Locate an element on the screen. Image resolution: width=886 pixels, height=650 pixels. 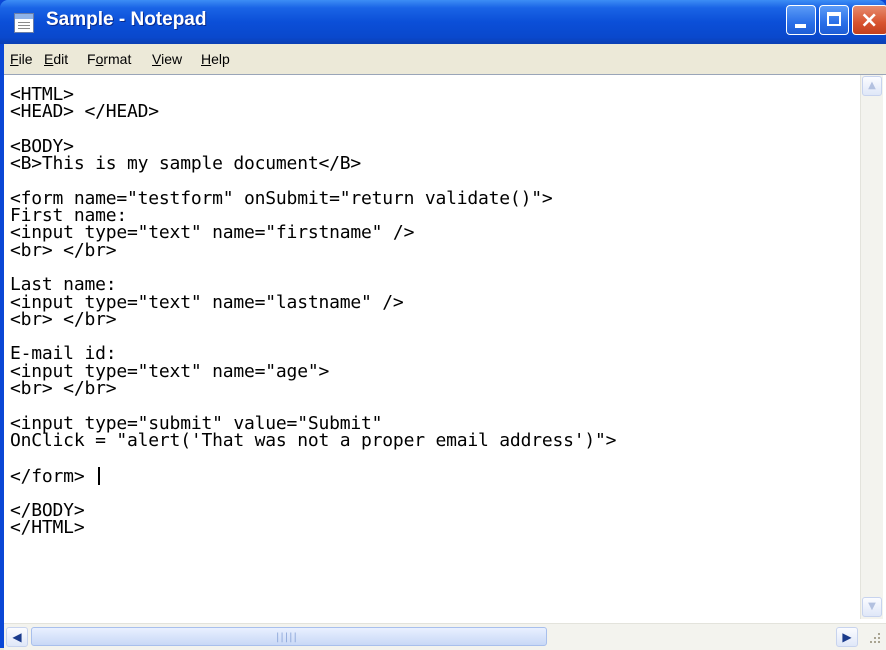
horizontal-scrollbar: ◀ ||||| ▶ is located at coordinates (445, 636).